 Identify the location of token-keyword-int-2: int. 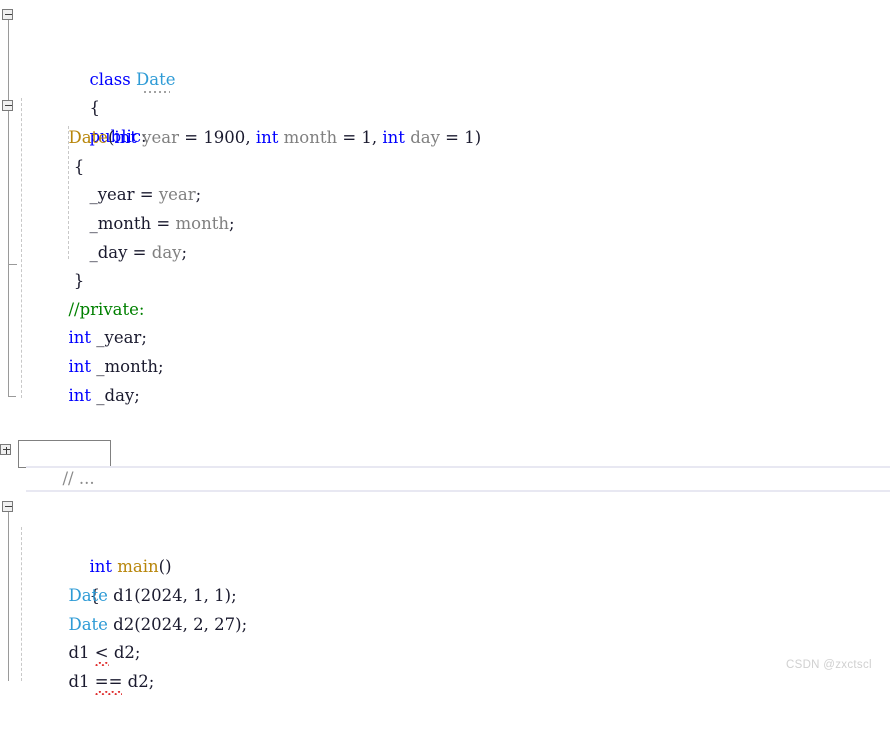
(267, 137).